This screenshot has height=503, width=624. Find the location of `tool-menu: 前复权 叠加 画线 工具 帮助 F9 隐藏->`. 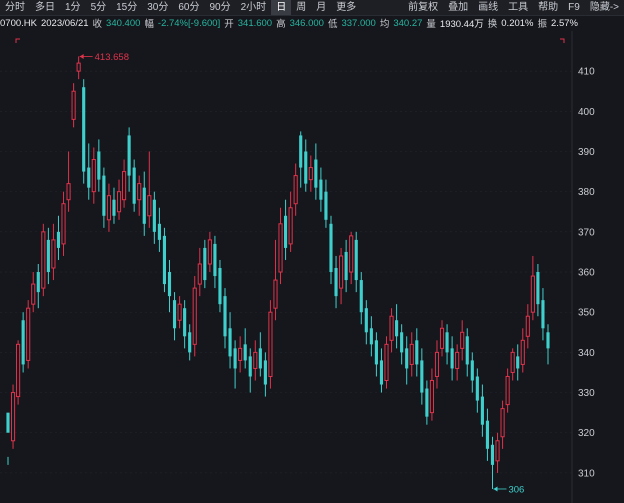

tool-menu: 前复权 叠加 画线 工具 帮助 F9 隐藏-> is located at coordinates (513, 7).